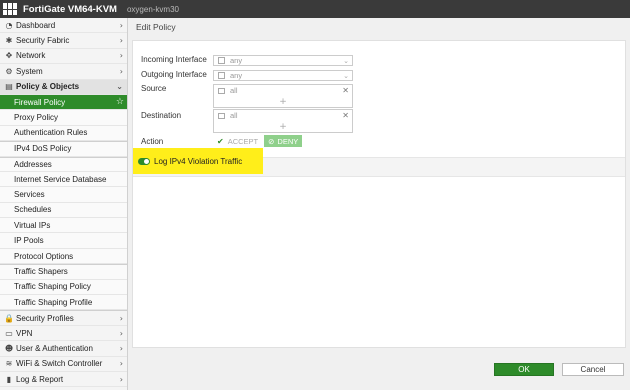  I want to click on sidebar-item-label: Firewall Policy, so click(40, 102).